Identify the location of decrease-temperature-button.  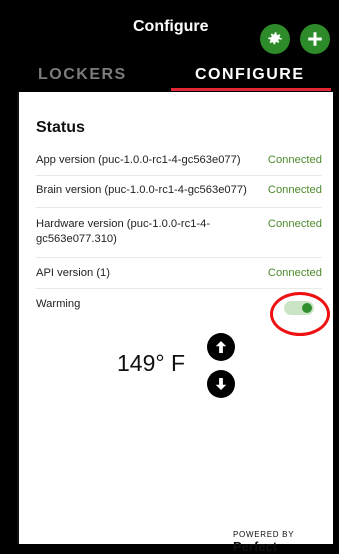
(221, 384).